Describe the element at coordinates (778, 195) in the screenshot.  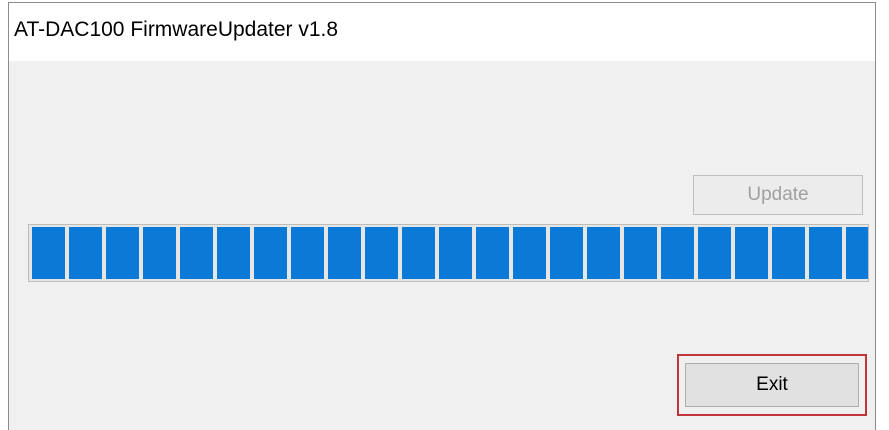
I see `update-button: Update` at that location.